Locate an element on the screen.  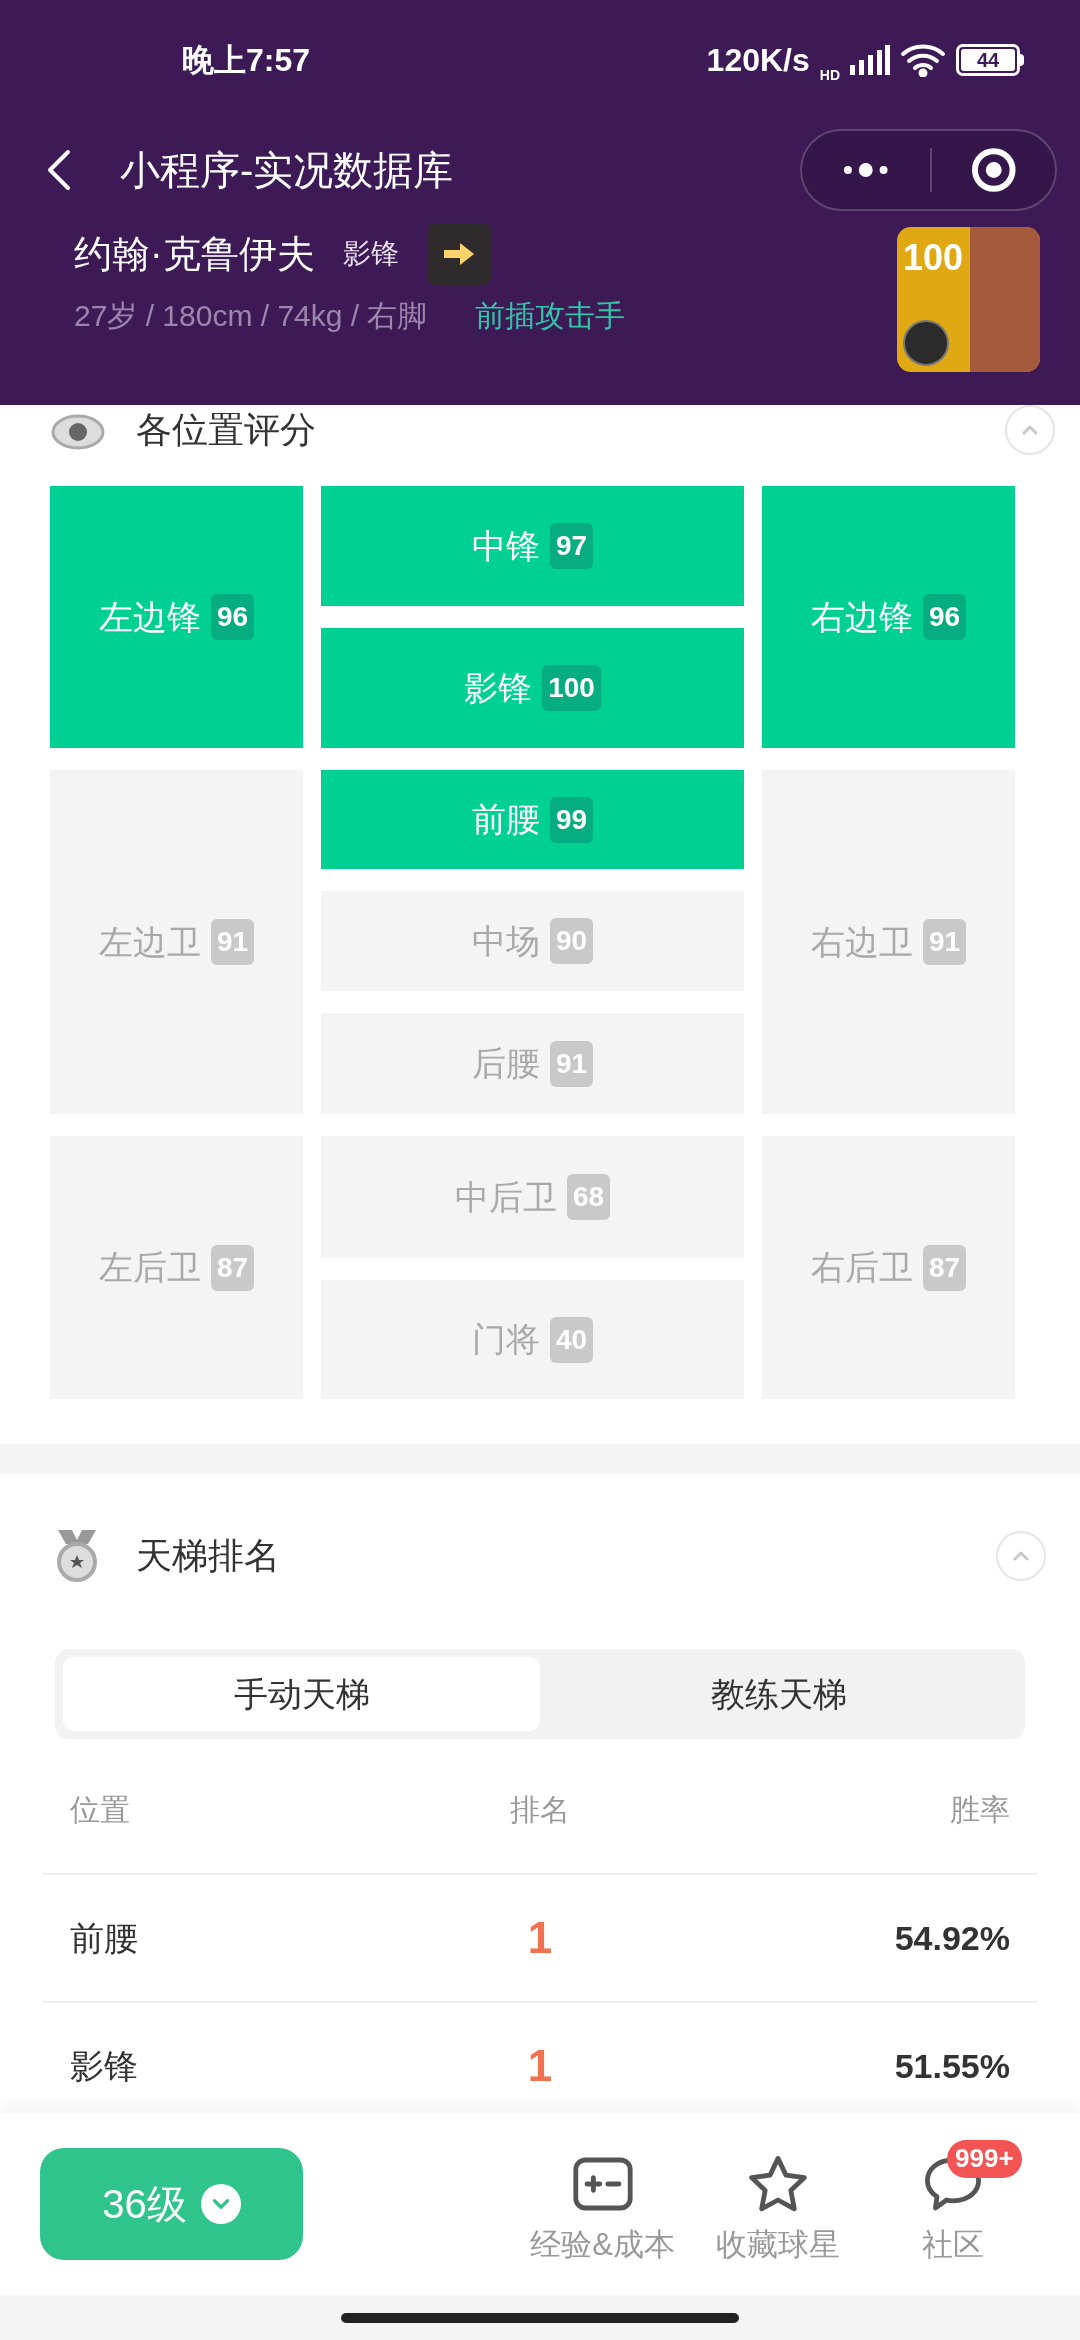
wifi-icon is located at coordinates (923, 60).